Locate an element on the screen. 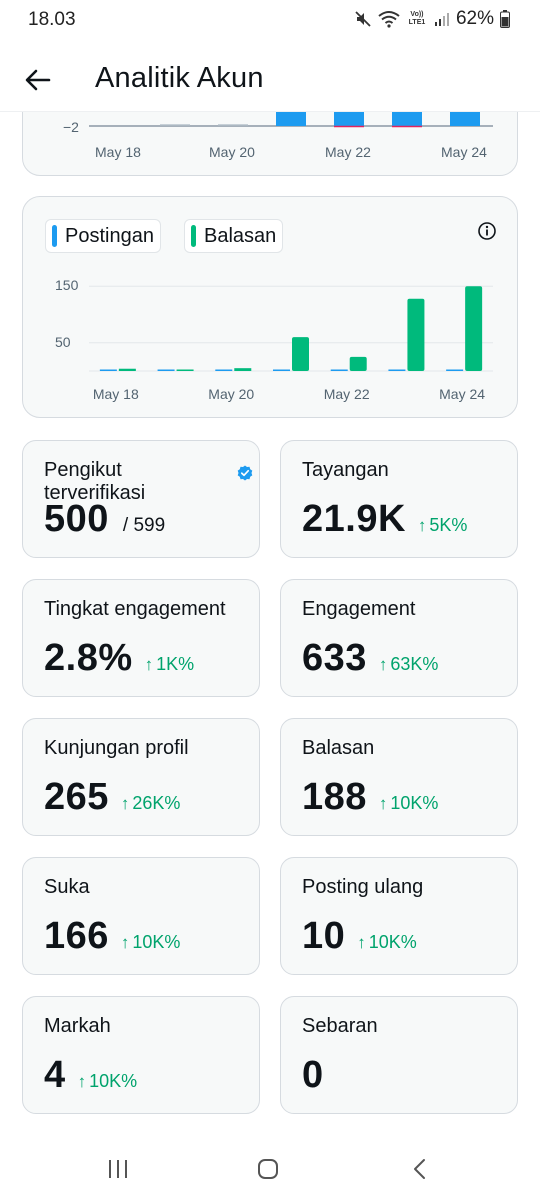  stat-label: Tingkat engagement is located at coordinates (135, 609).